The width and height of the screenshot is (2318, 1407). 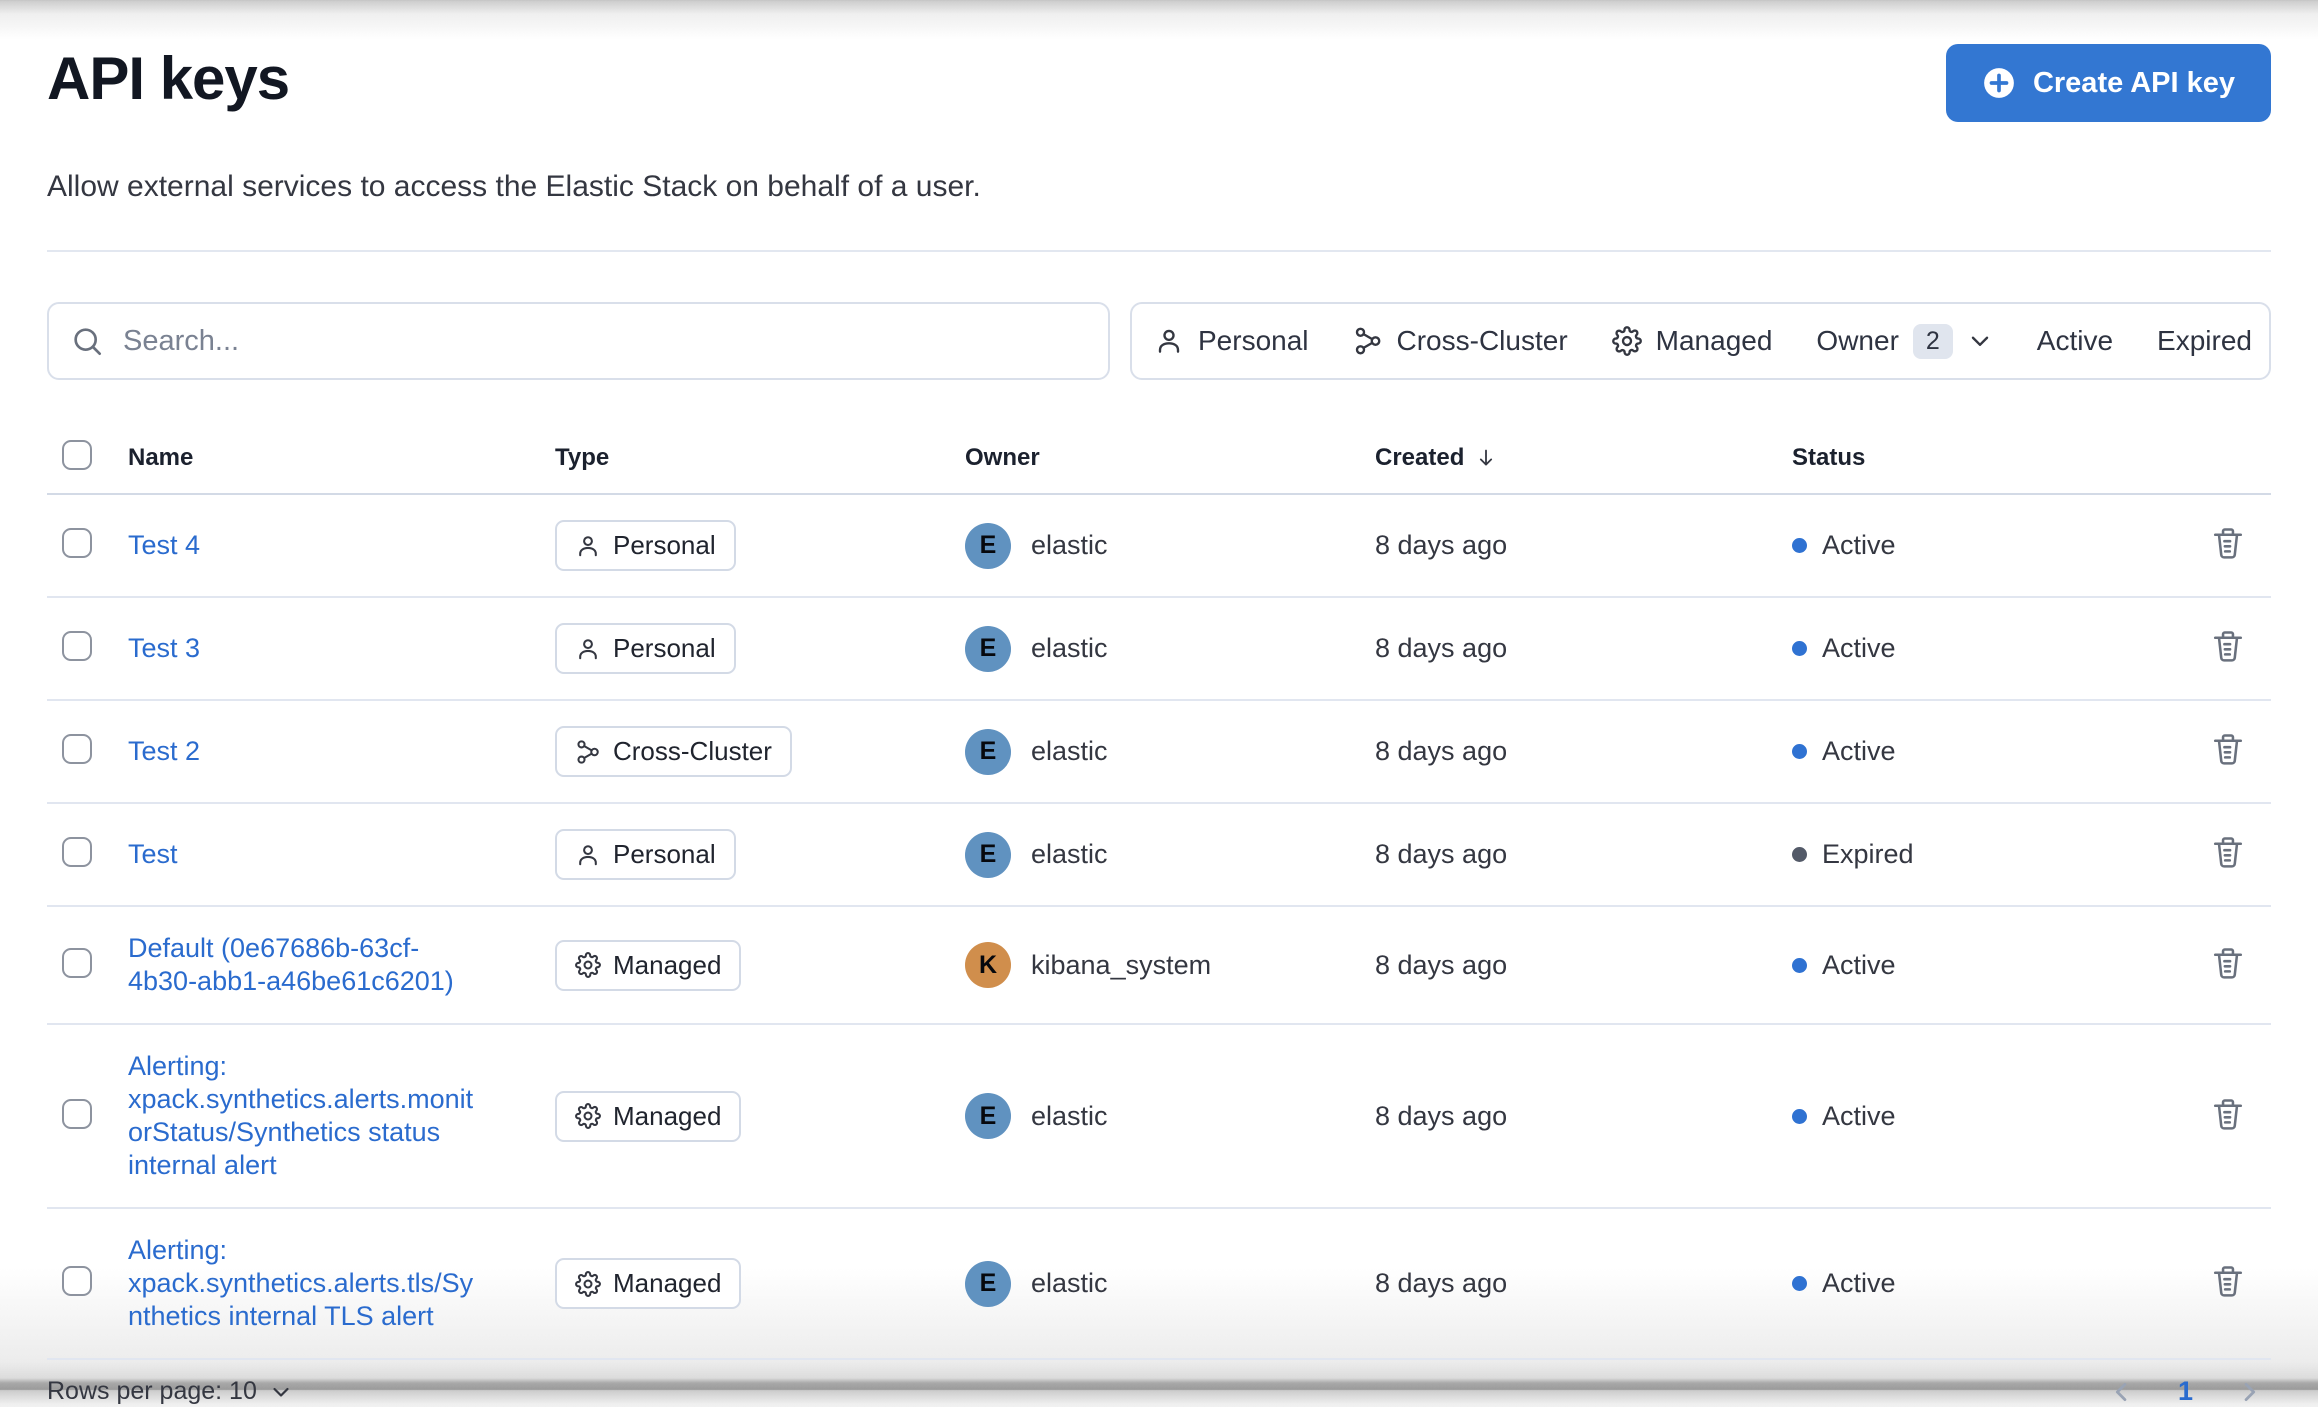 What do you see at coordinates (603, 341) in the screenshot?
I see `search-input` at bounding box center [603, 341].